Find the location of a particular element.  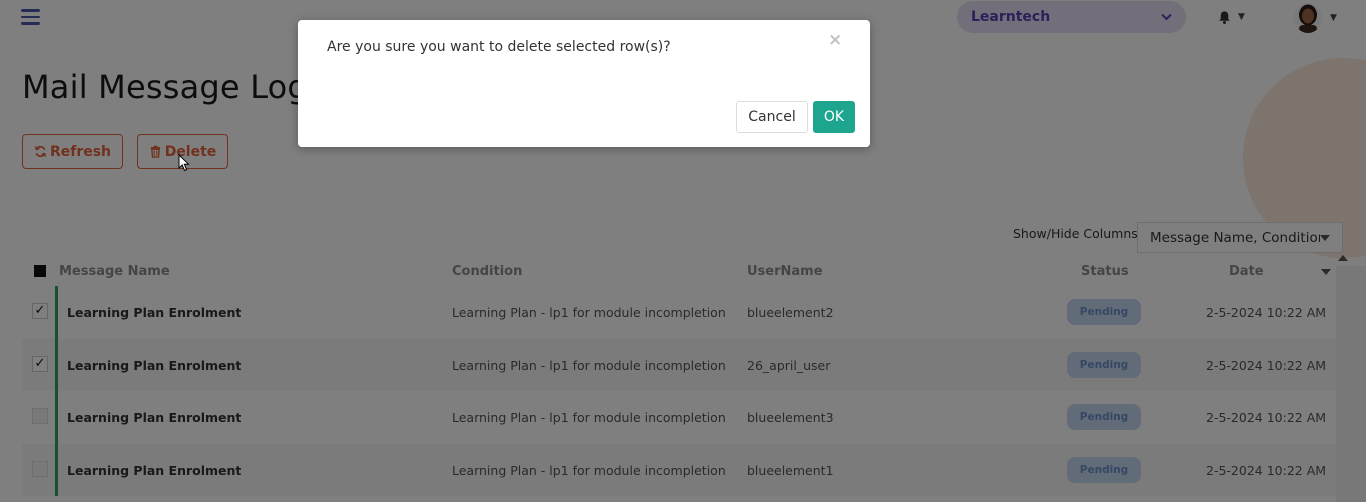

ok-button: OK is located at coordinates (834, 117).